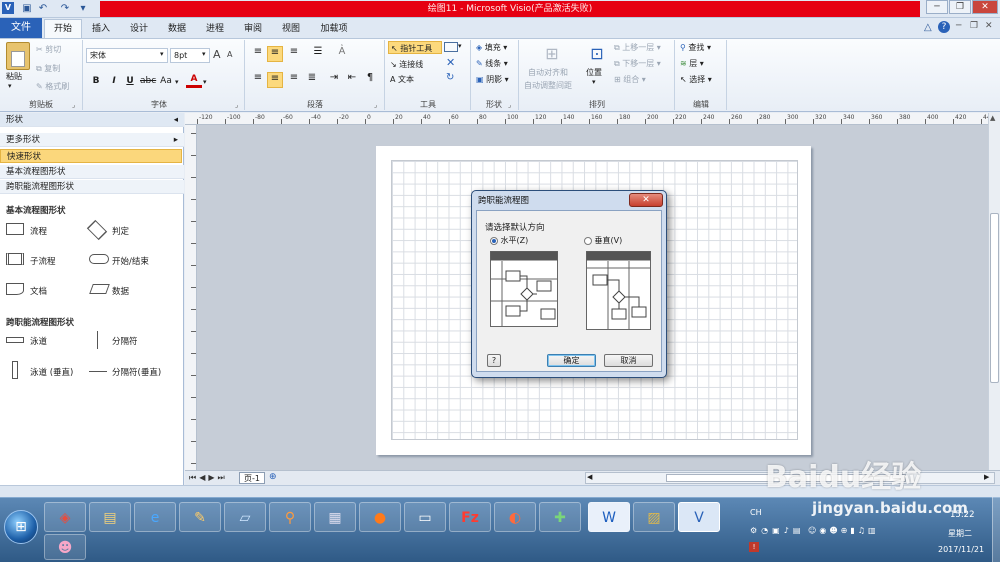 Image resolution: width=1000 pixels, height=562 pixels. I want to click on close-button: ✕, so click(985, 7).